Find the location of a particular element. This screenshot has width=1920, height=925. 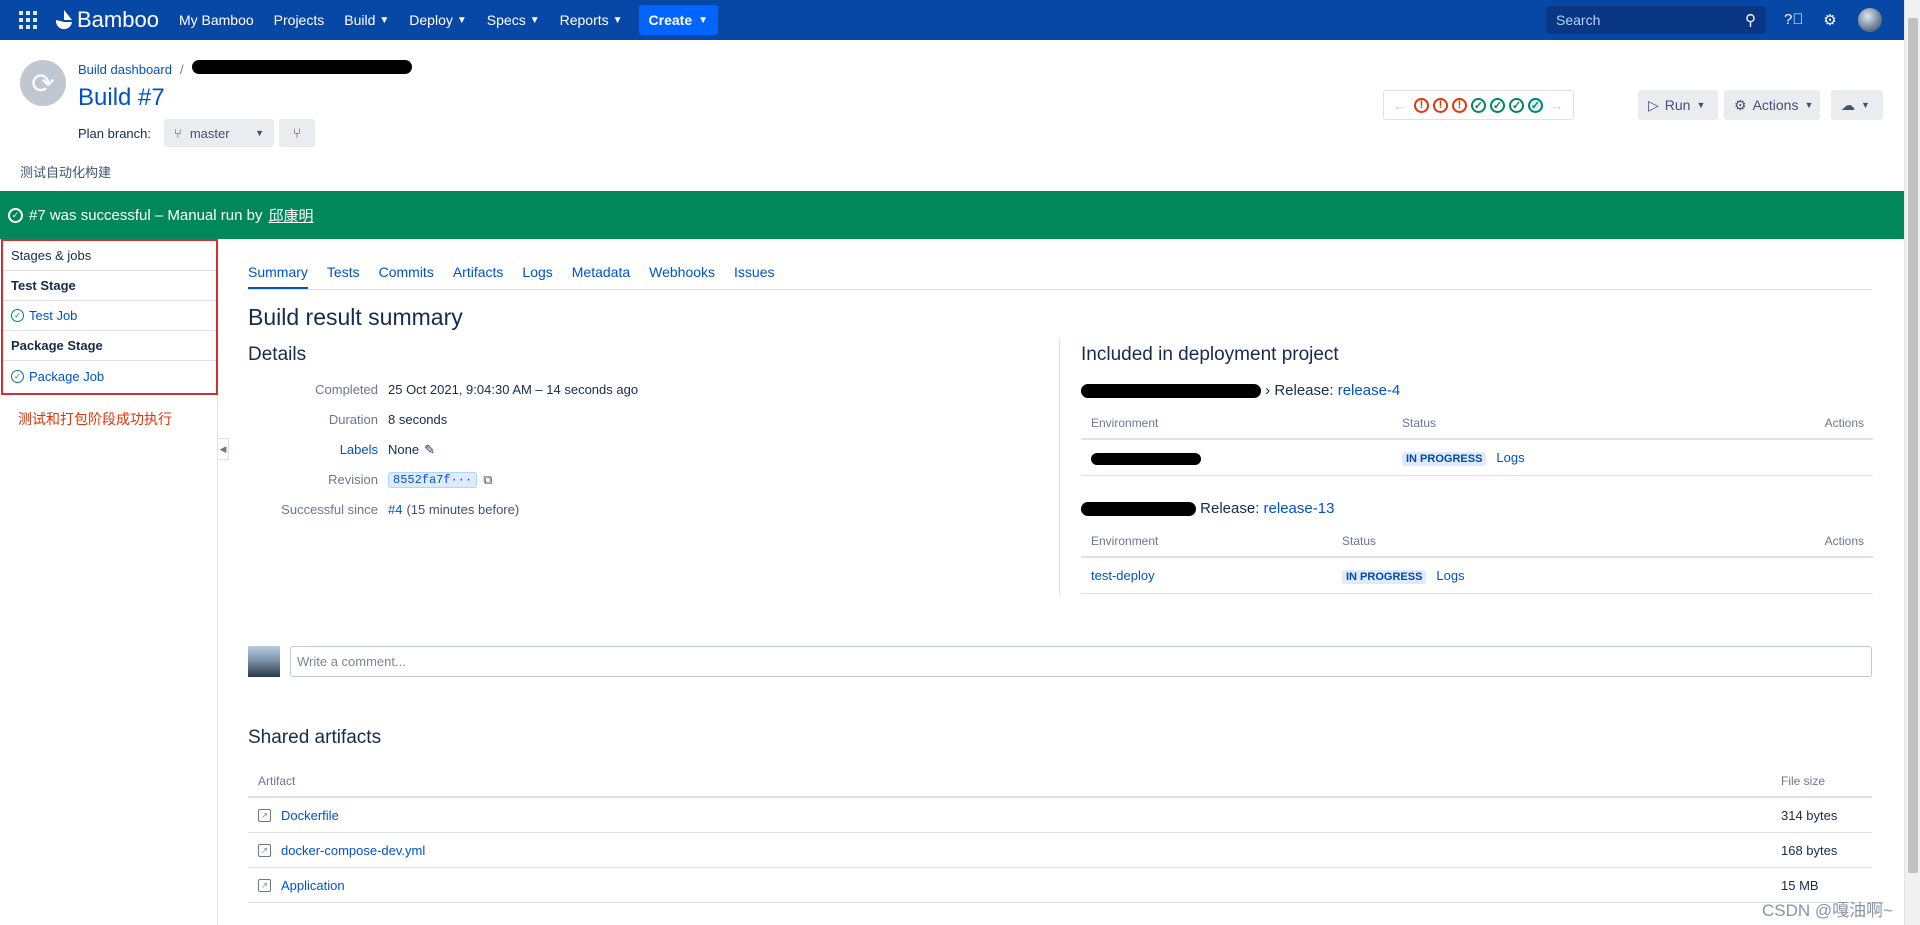

column-divider is located at coordinates (1059, 467).